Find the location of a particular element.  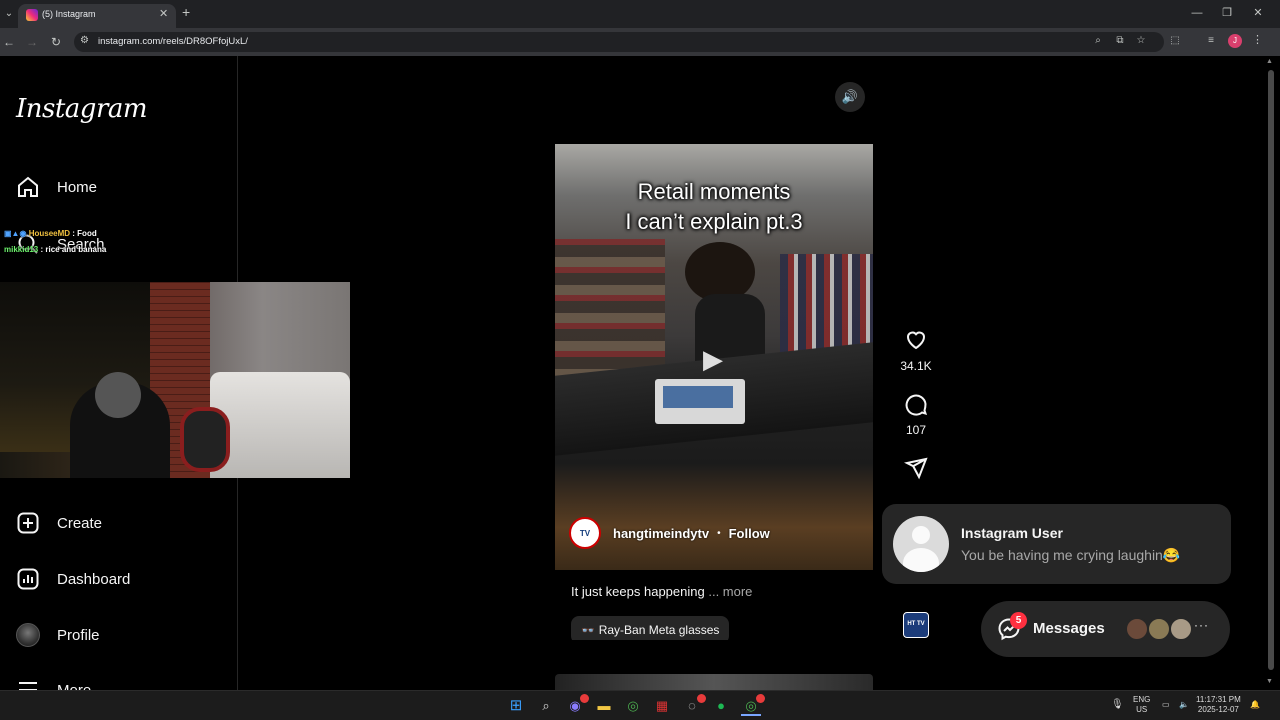

scroll-down-arrow-icon: ▼ is located at coordinates (1269, 681).